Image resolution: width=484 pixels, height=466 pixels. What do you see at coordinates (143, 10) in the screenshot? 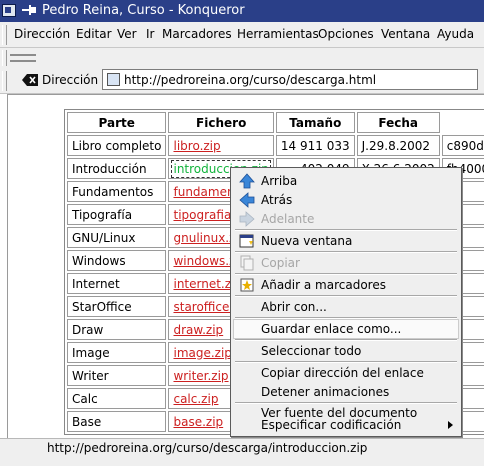
I see `window-title: Pedro Reina, Curso - Konqueror` at bounding box center [143, 10].